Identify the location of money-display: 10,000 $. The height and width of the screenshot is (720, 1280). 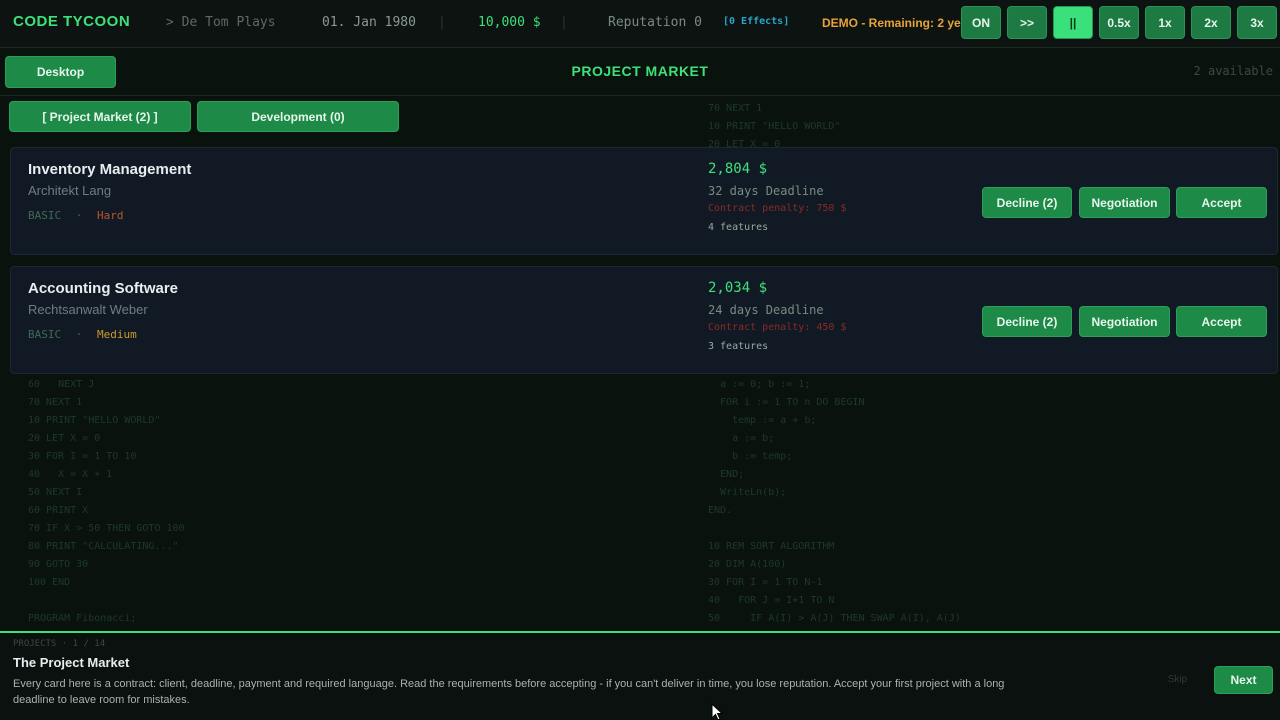
(509, 22).